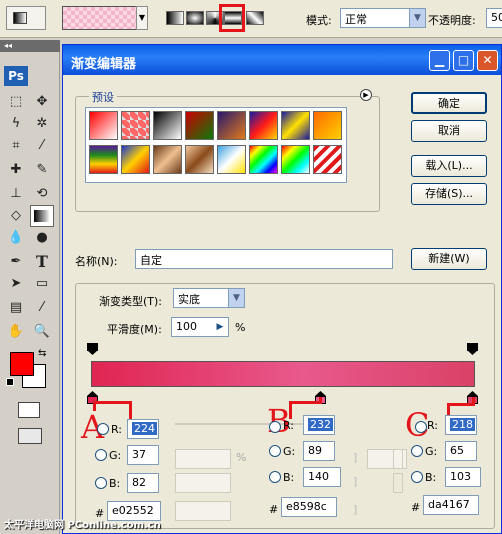 The height and width of the screenshot is (534, 502). I want to click on bracket-glyph: ], so click(355, 457).